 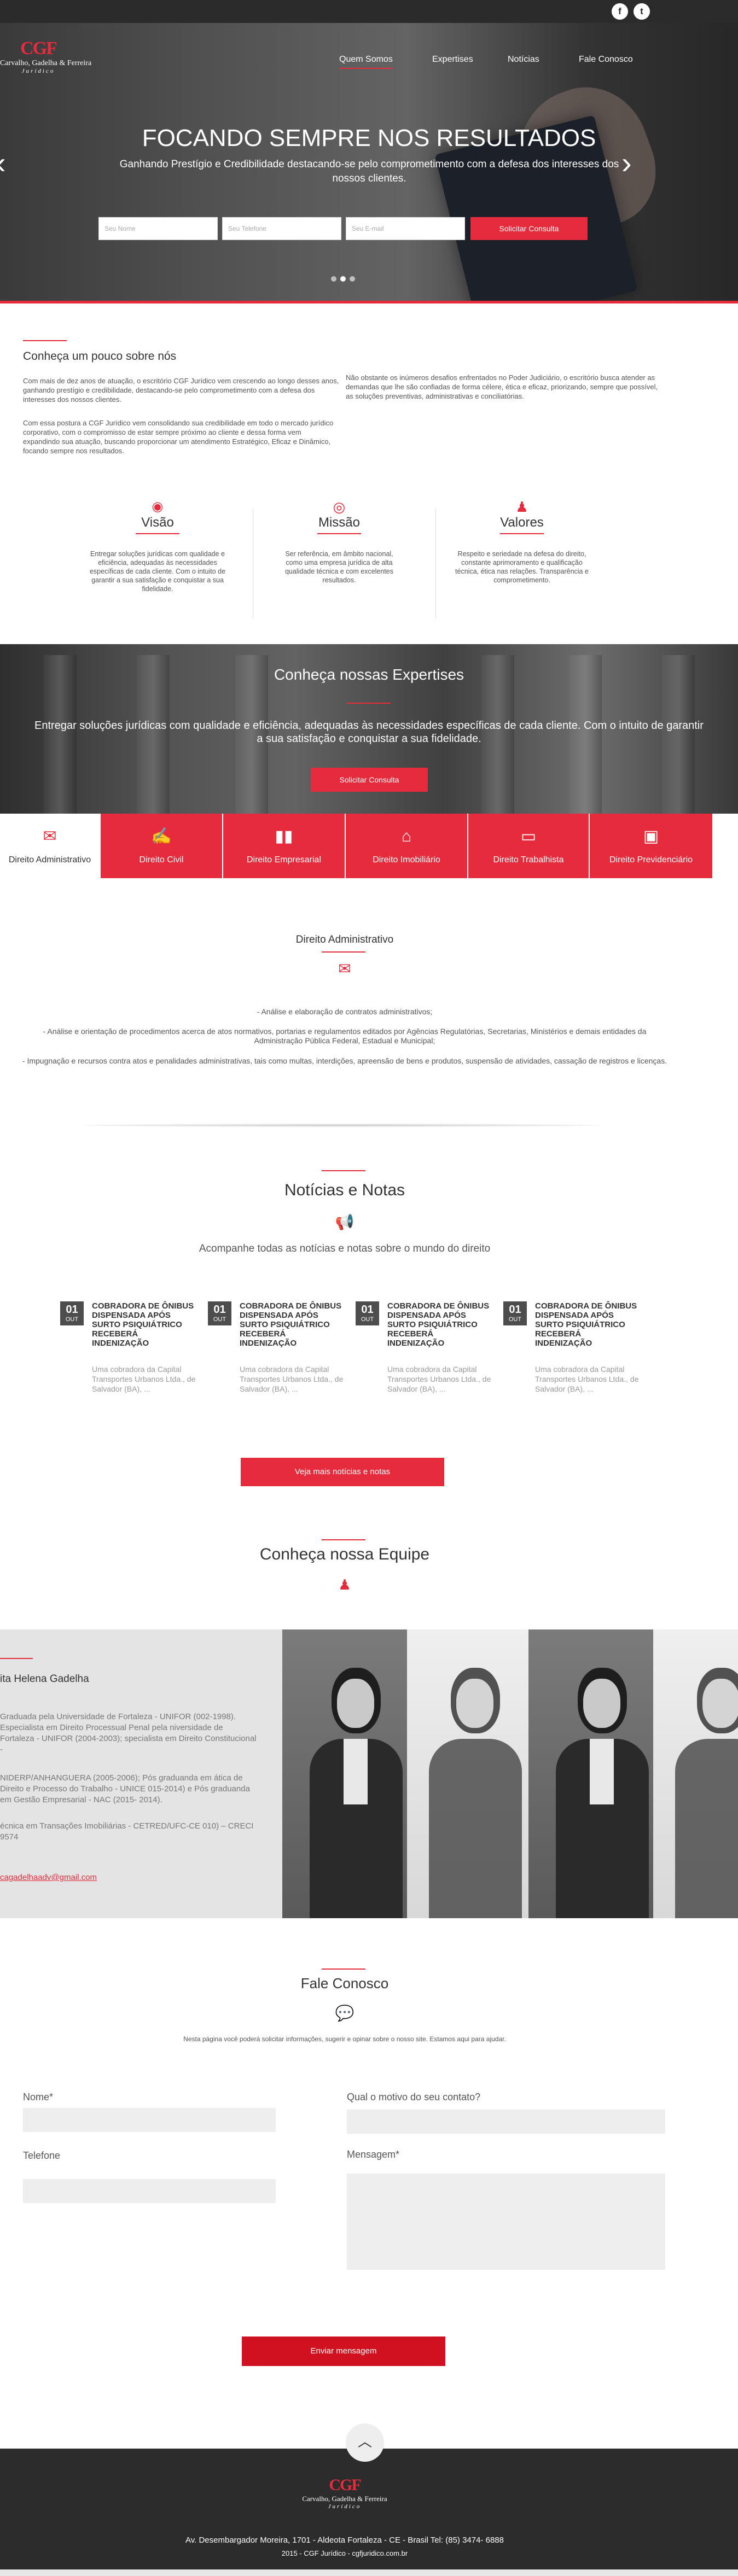 What do you see at coordinates (284, 859) in the screenshot?
I see `tab-label: Direito Empresarial` at bounding box center [284, 859].